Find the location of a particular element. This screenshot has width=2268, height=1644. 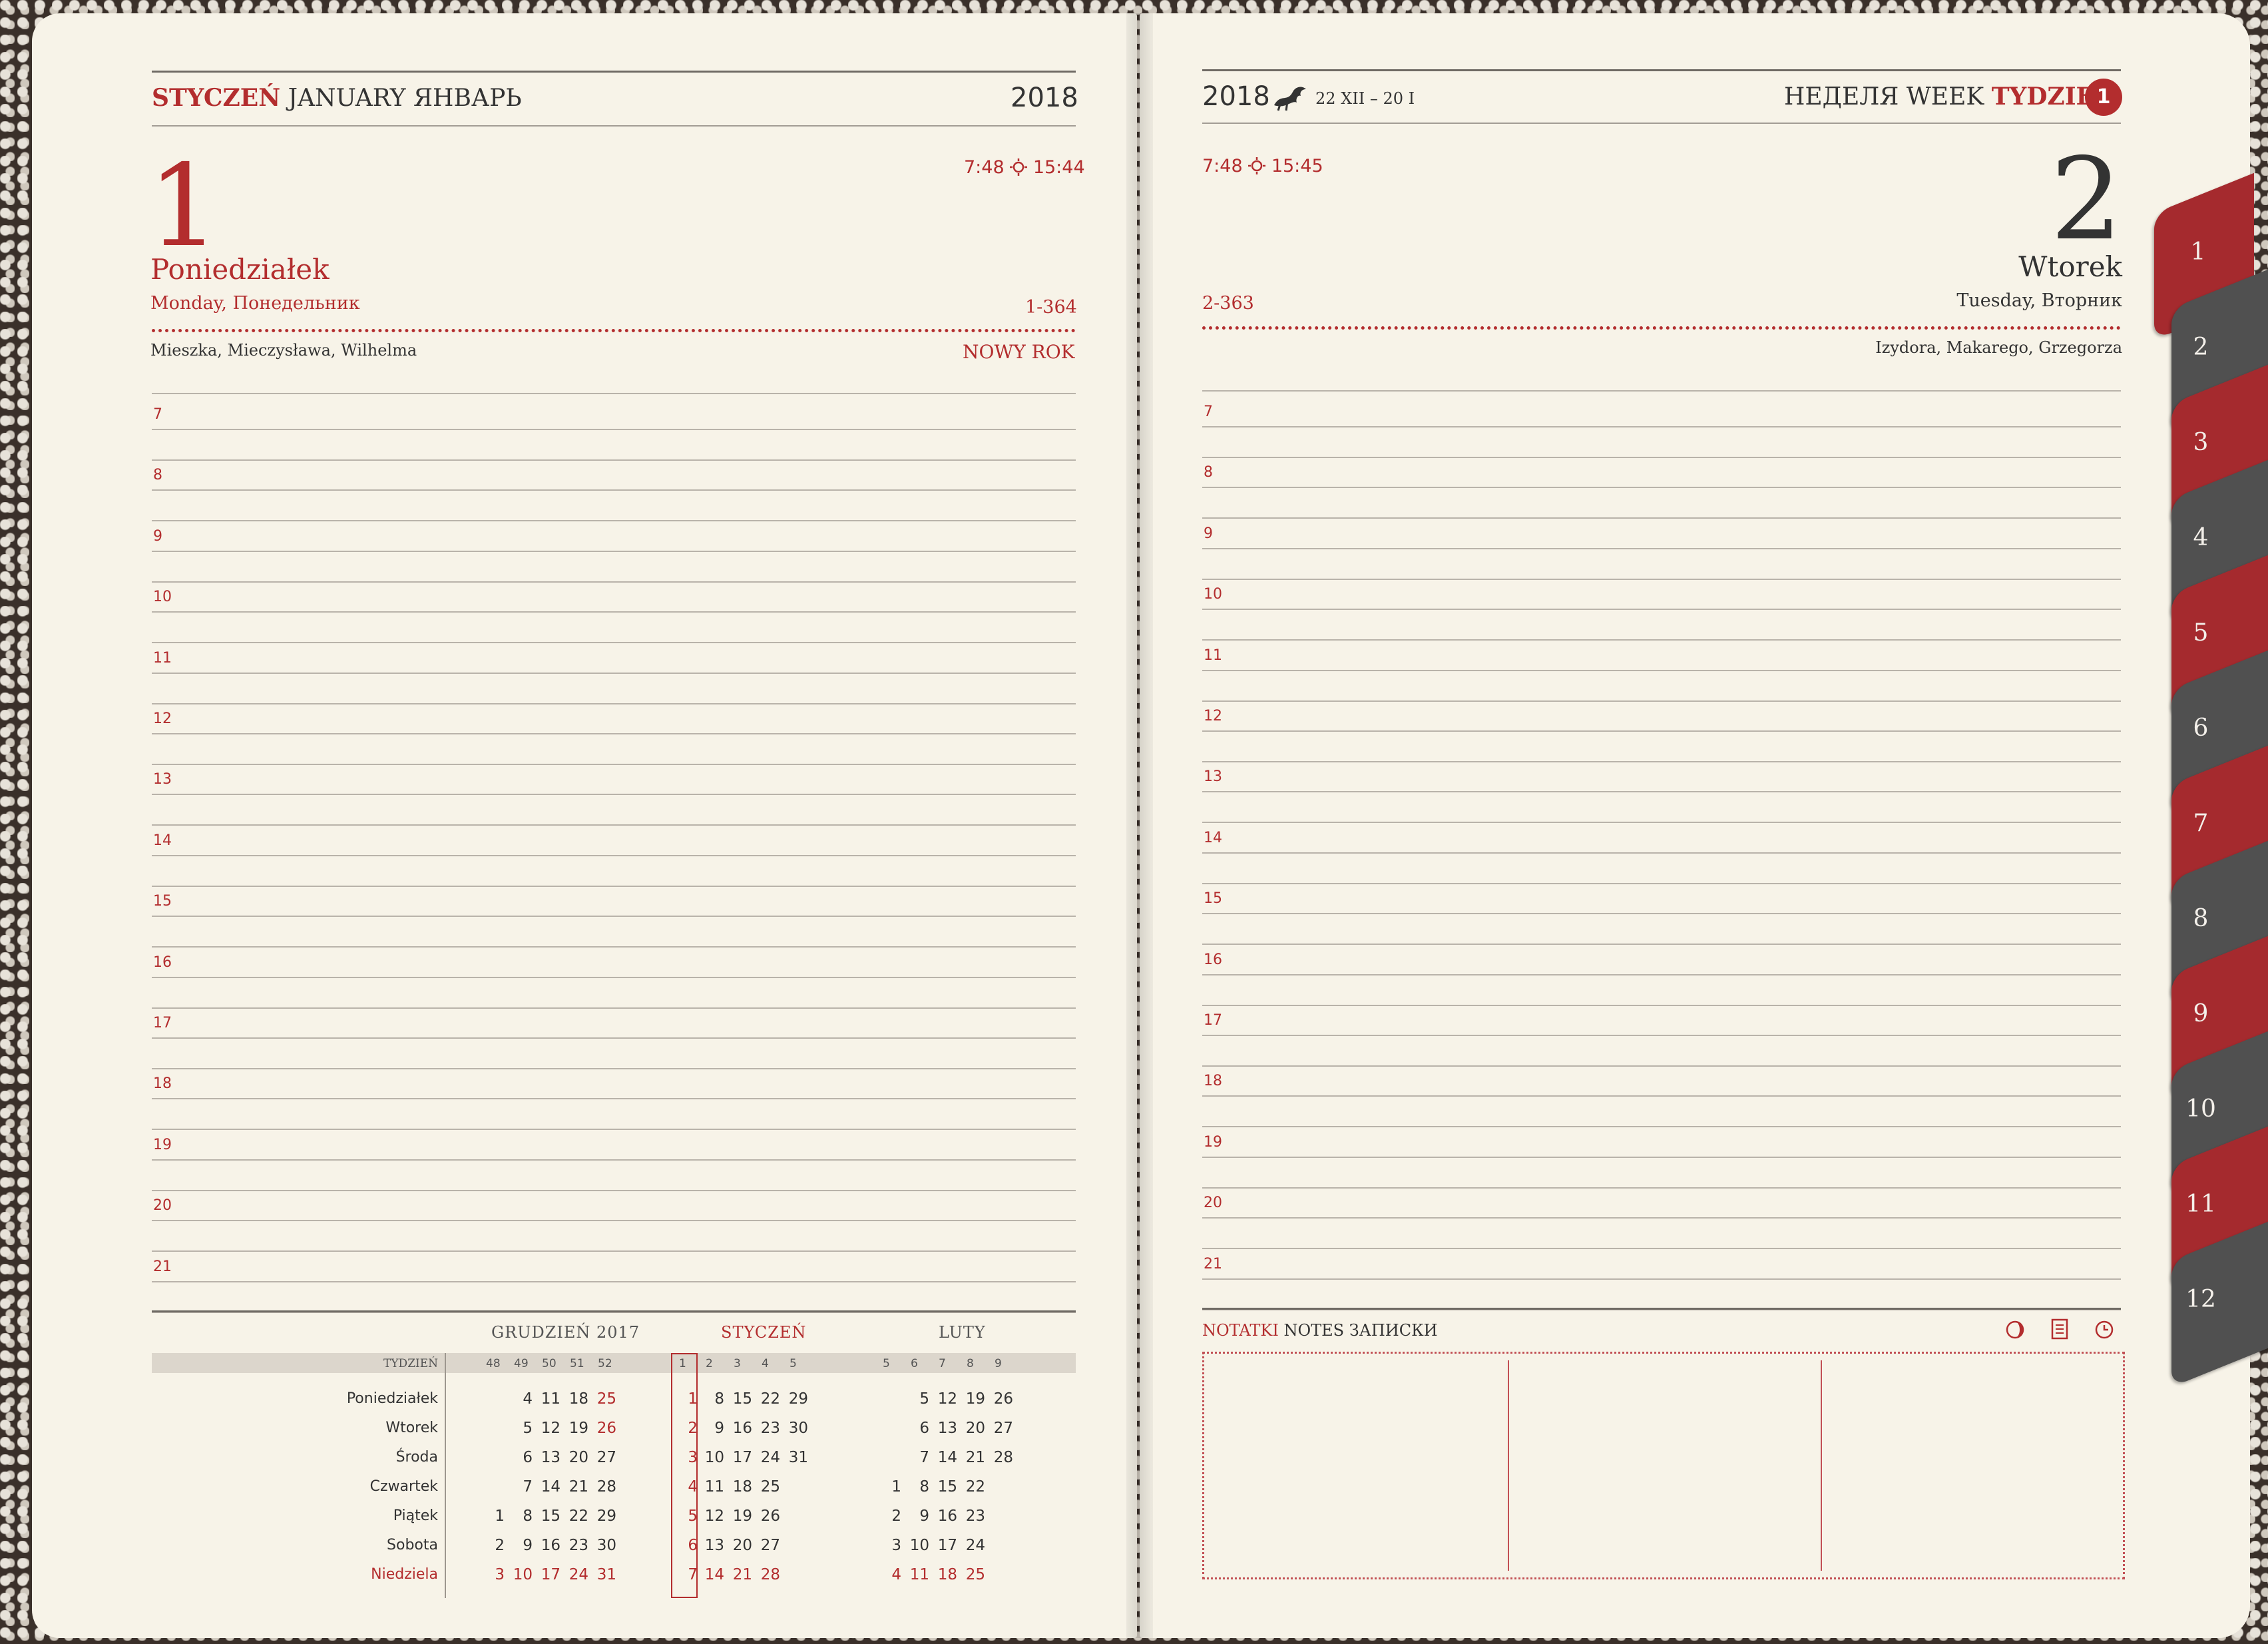

notes-box is located at coordinates (1664, 1465).